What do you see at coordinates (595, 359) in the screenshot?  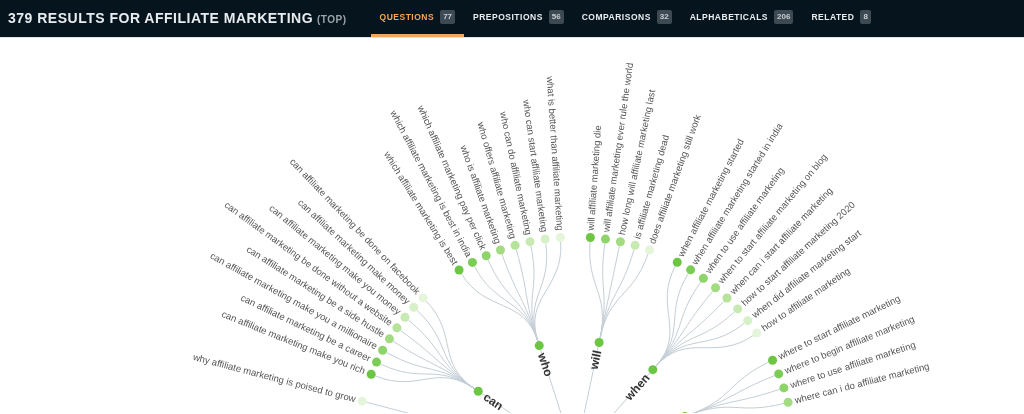 I see `branch-label: will` at bounding box center [595, 359].